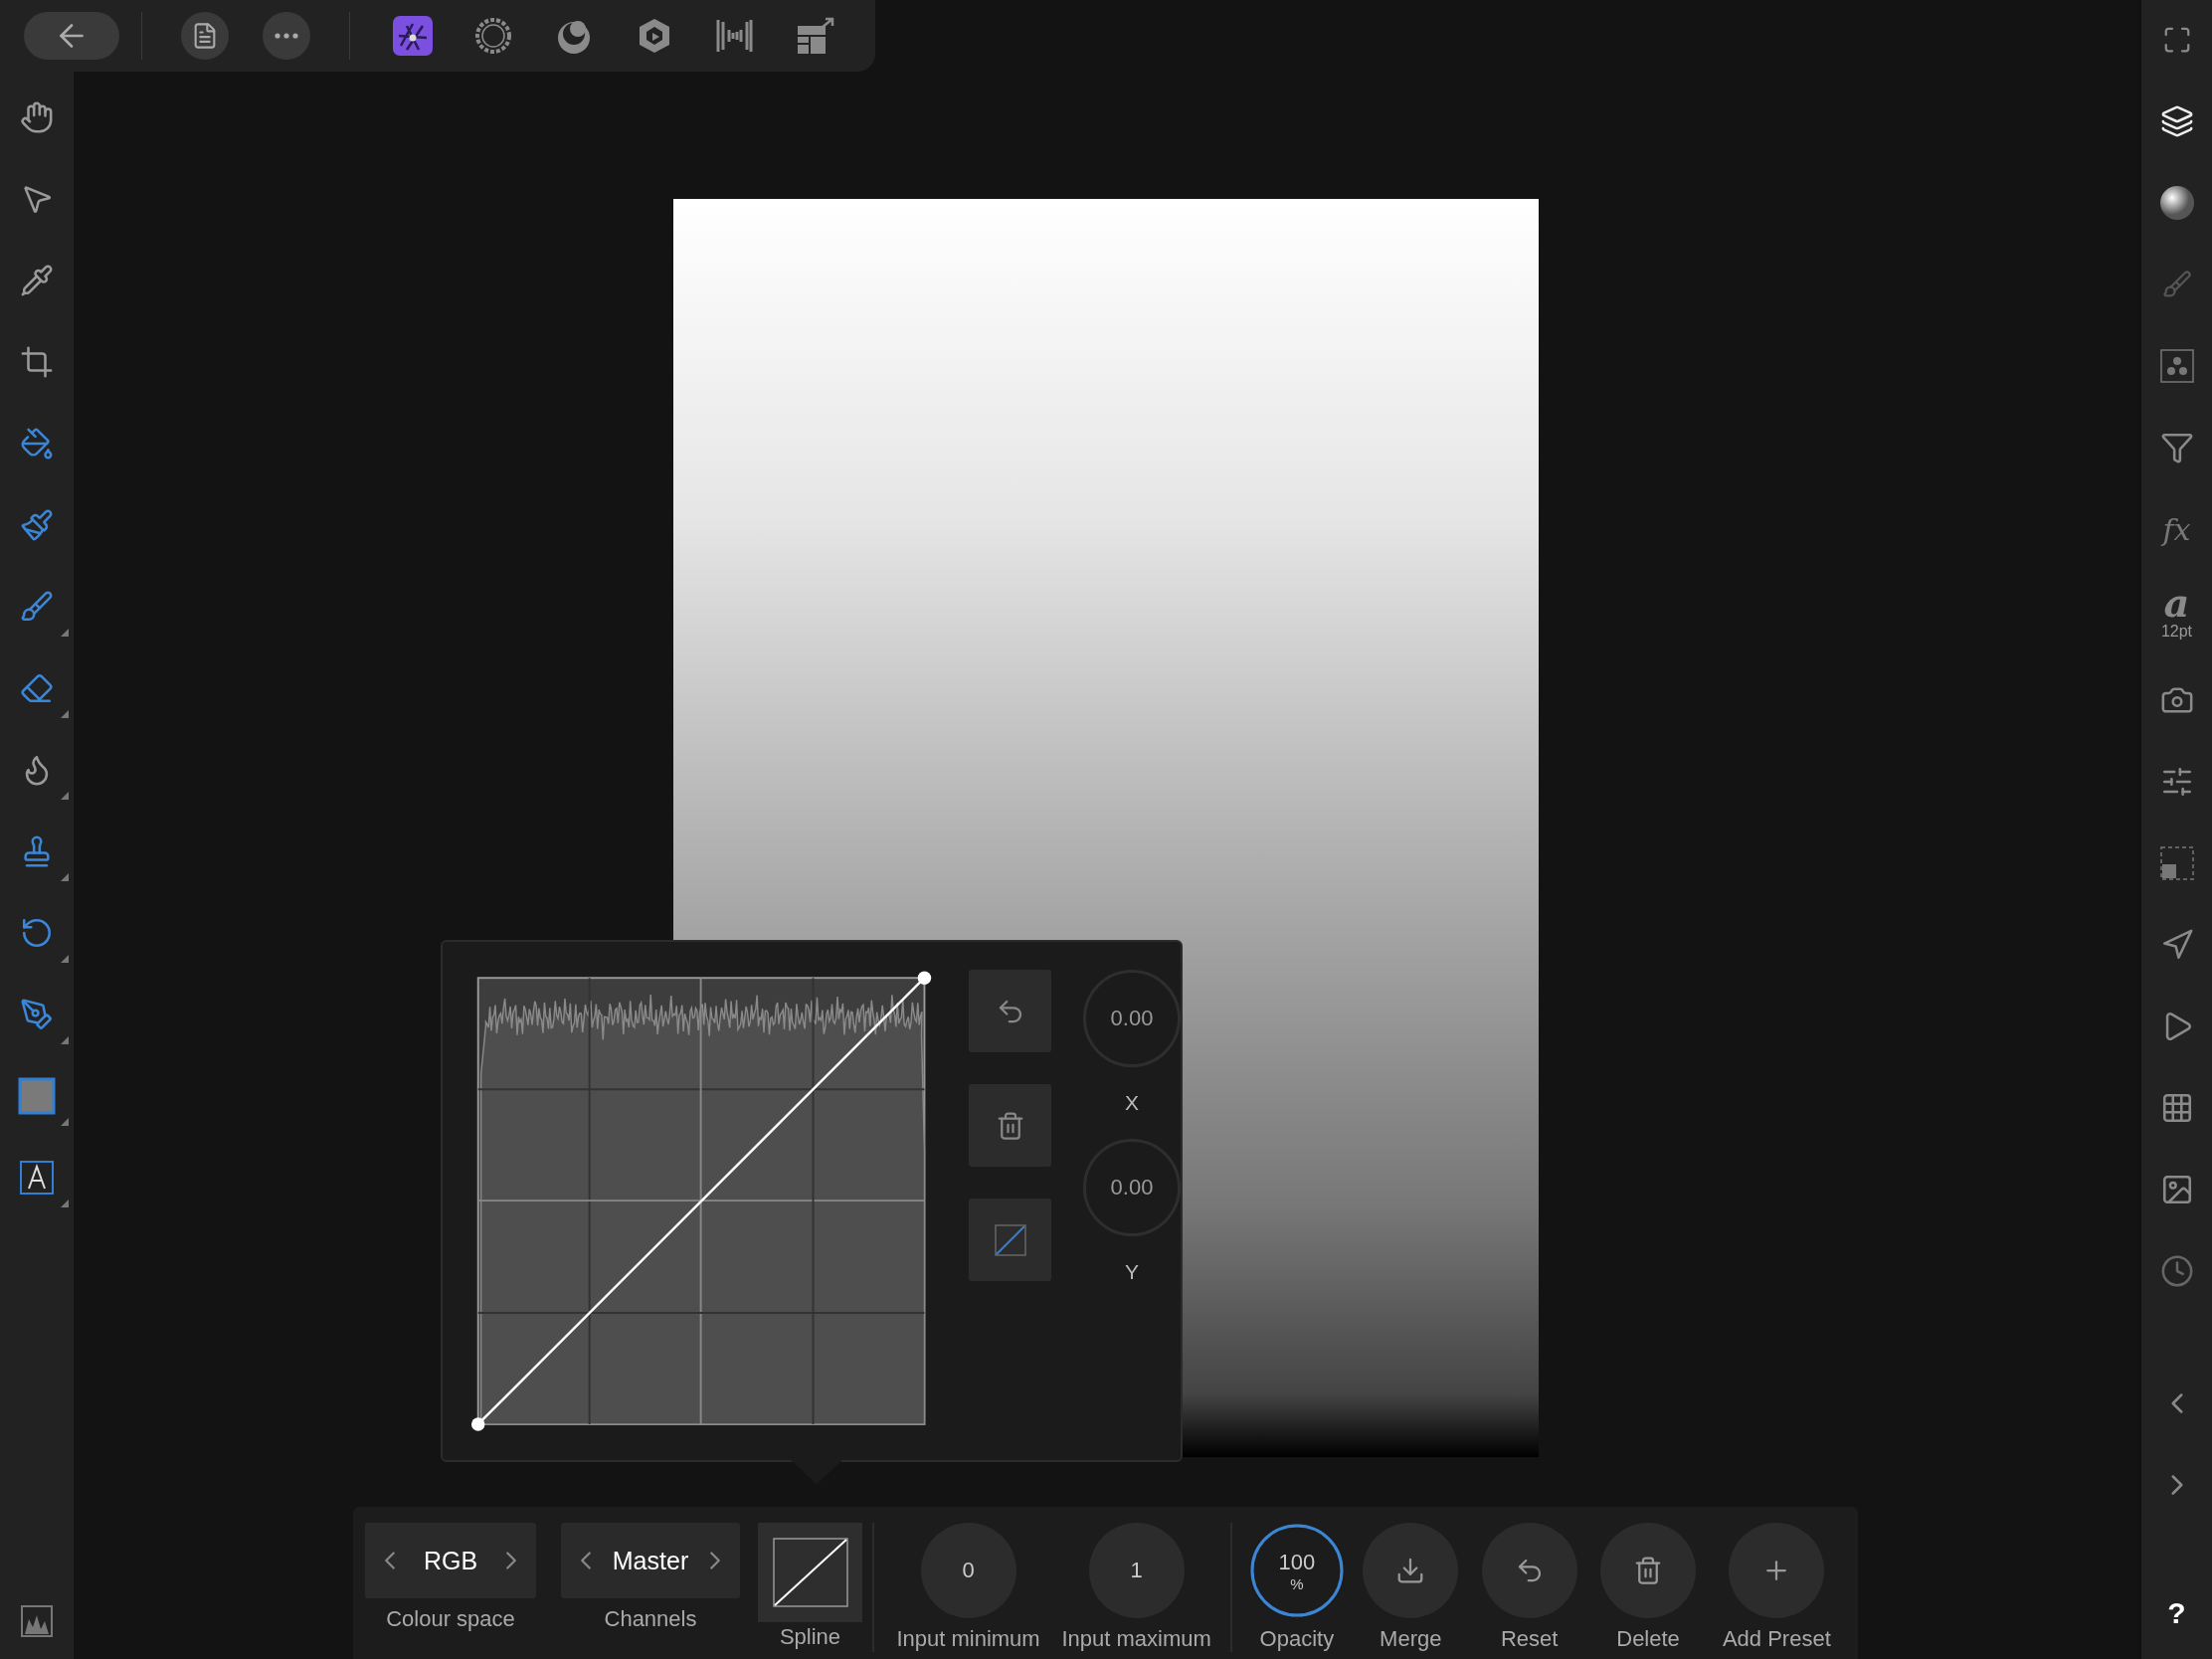  What do you see at coordinates (650, 1560) in the screenshot?
I see `channels-stepper: Master` at bounding box center [650, 1560].